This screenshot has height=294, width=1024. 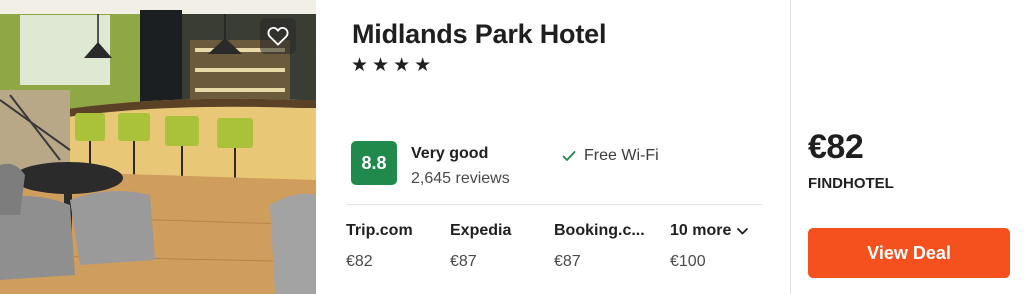 I want to click on best-price: €82, so click(x=836, y=147).